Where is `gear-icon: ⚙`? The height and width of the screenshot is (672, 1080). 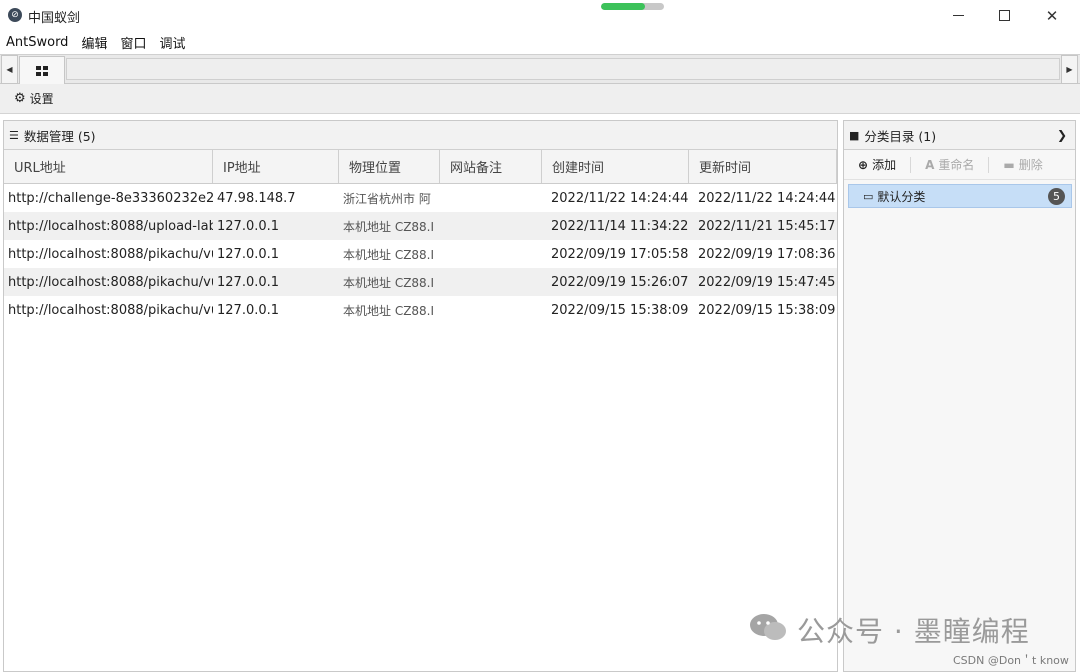
gear-icon: ⚙ is located at coordinates (20, 98).